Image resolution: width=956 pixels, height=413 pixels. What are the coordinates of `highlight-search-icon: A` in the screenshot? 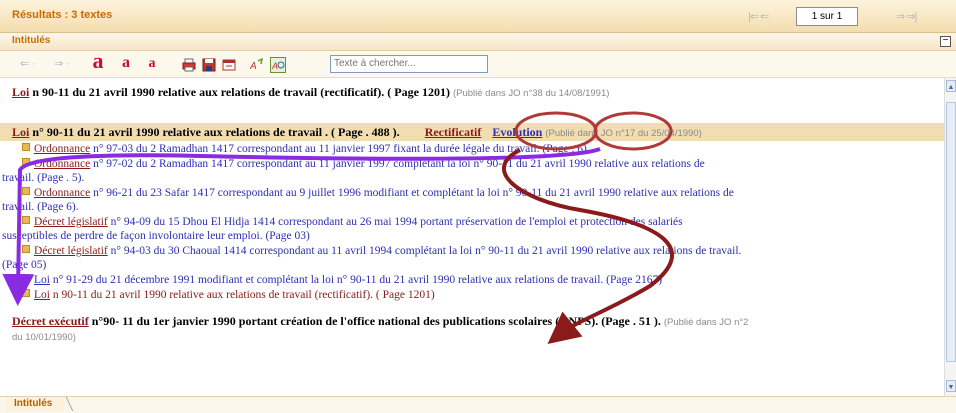 It's located at (257, 65).